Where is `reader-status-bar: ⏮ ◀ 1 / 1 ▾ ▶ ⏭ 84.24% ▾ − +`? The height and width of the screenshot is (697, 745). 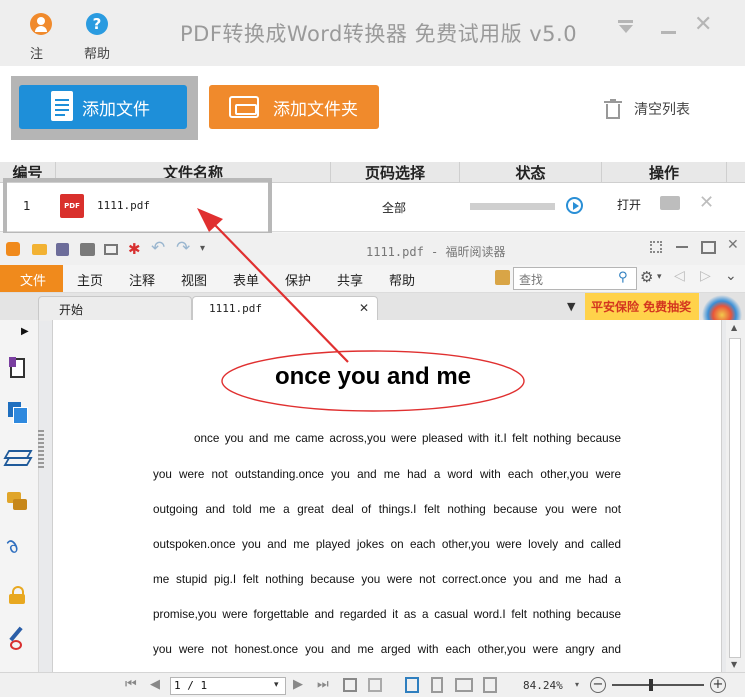
reader-status-bar: ⏮ ◀ 1 / 1 ▾ ▶ ⏭ 84.24% ▾ − + is located at coordinates (372, 684).